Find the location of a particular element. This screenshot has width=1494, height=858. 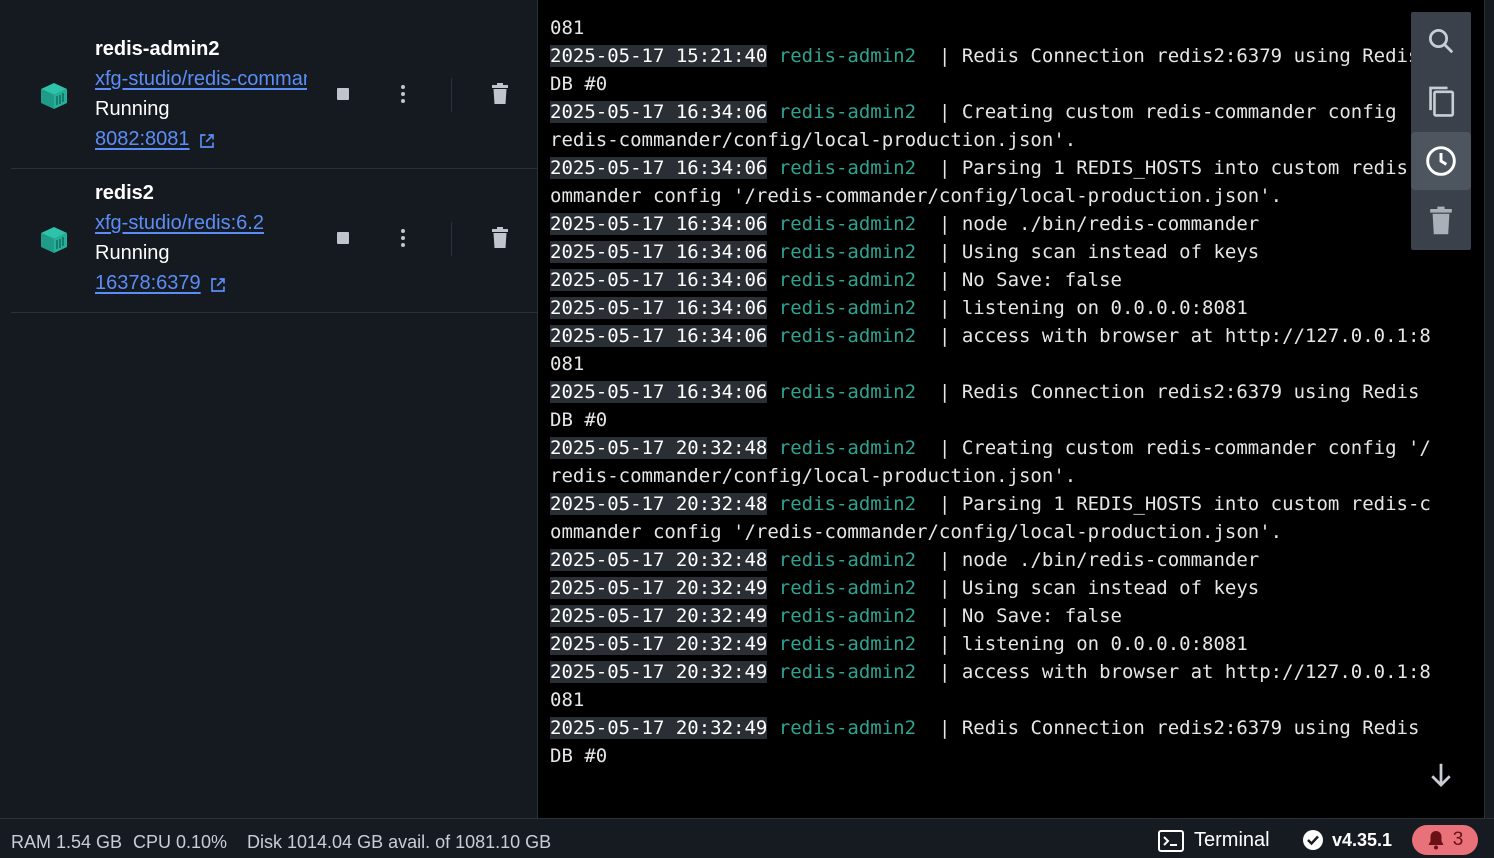

external-link-icon is located at coordinates (206, 140).